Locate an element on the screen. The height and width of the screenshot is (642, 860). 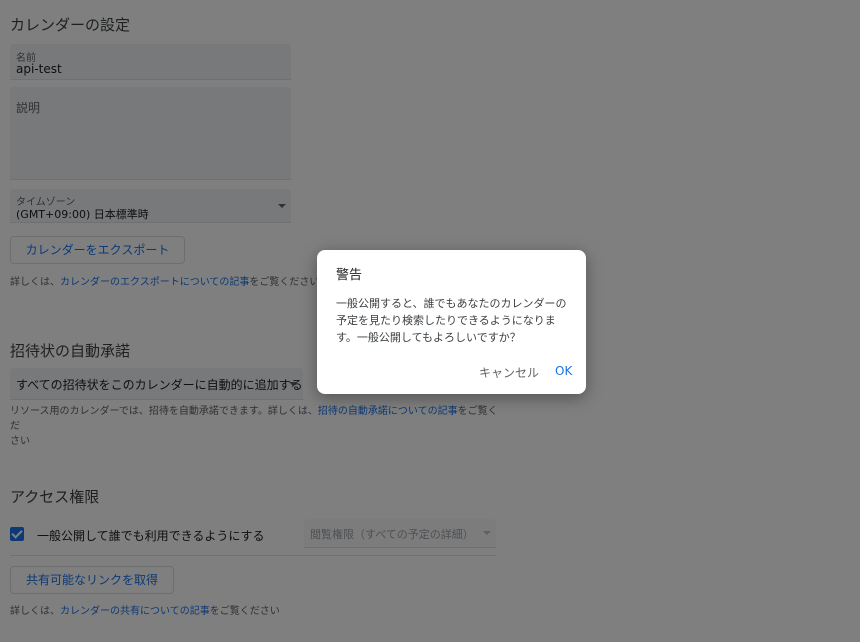
cancel-button: キャンセル is located at coordinates (509, 372).